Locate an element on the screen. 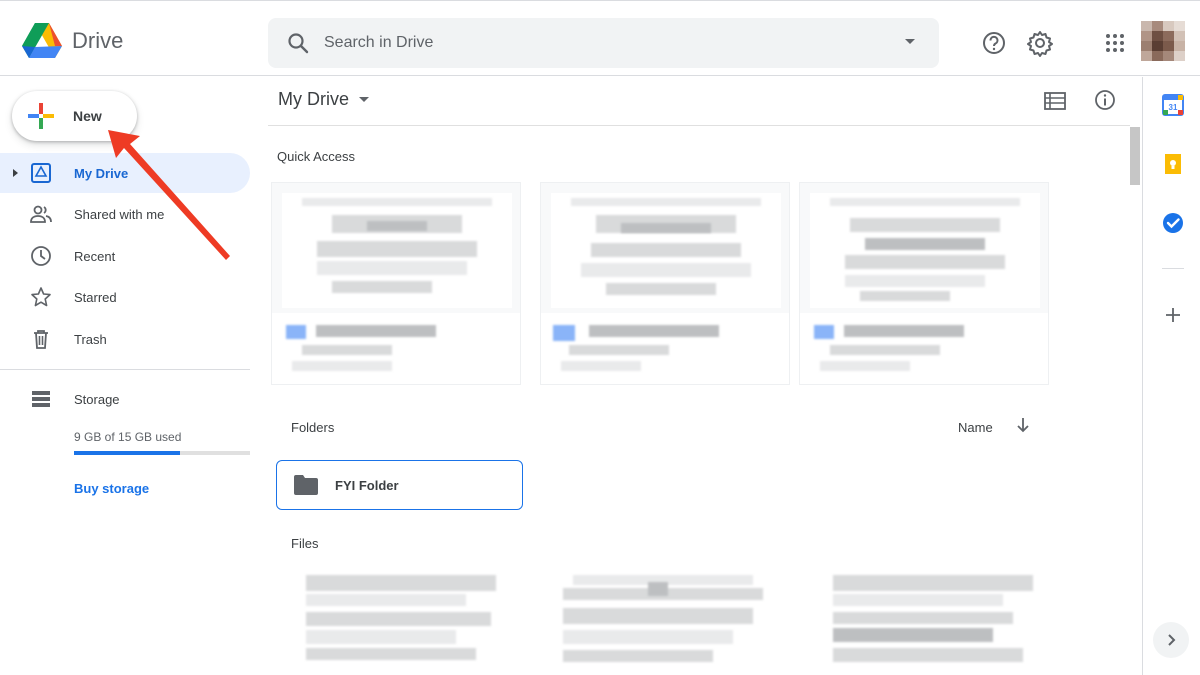 Image resolution: width=1200 pixels, height=675 pixels. sidebar-item-label: Storage is located at coordinates (97, 399).